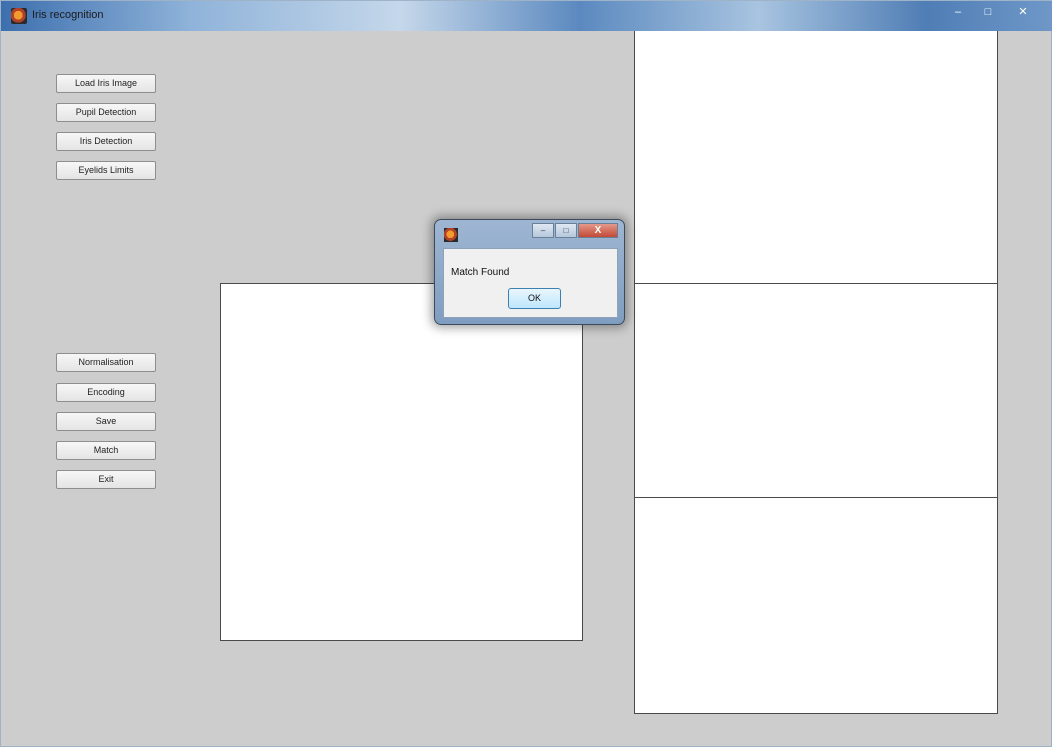 The height and width of the screenshot is (747, 1052). Describe the element at coordinates (106, 421) in the screenshot. I see `save-button: Save` at that location.